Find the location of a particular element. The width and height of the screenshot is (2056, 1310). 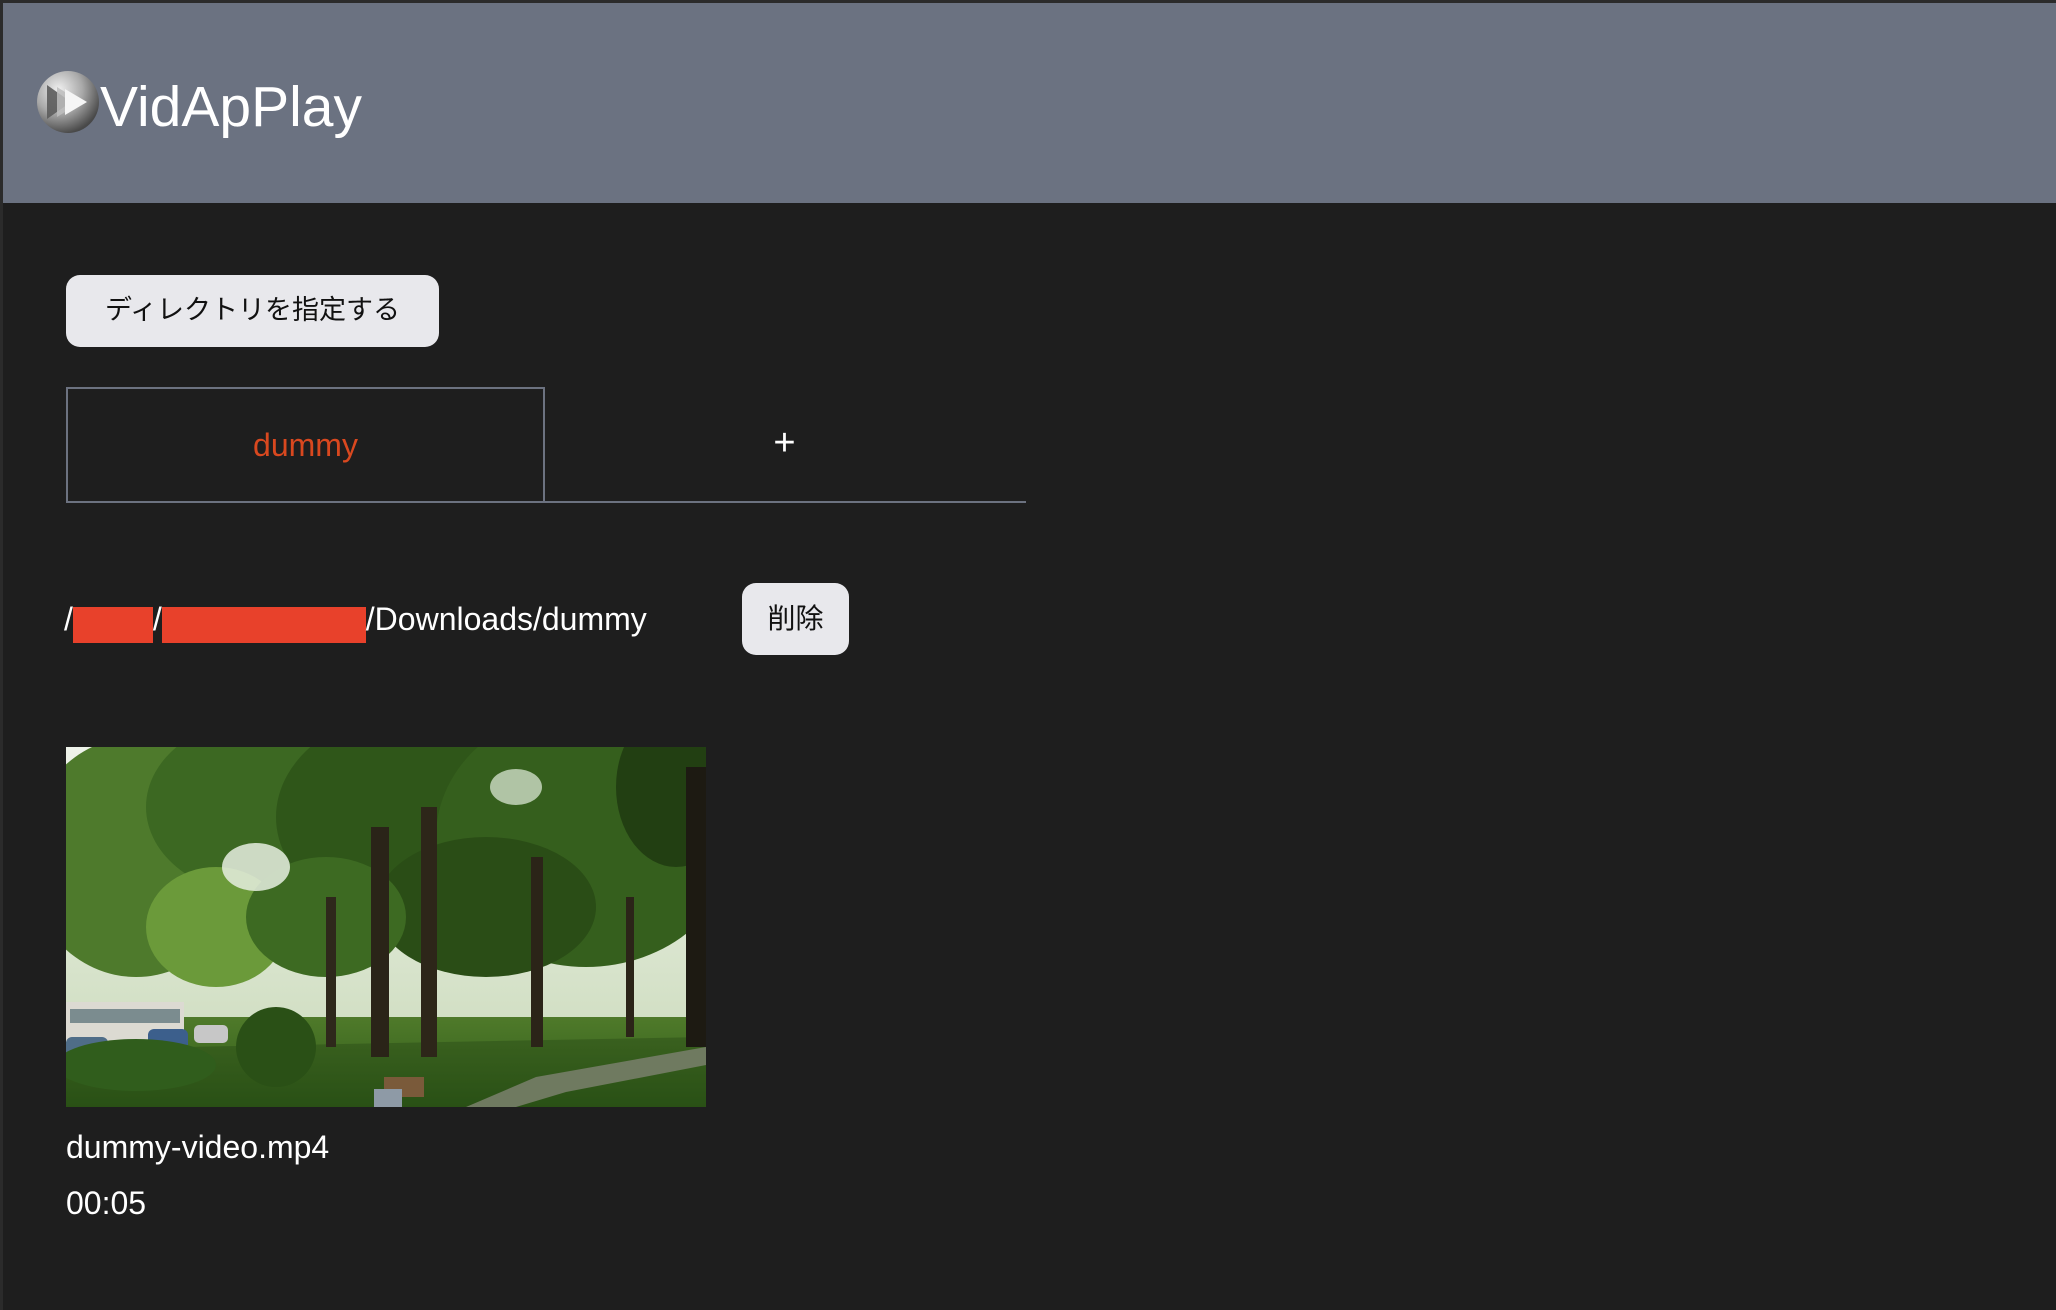

play-logo-icon is located at coordinates (68, 102).